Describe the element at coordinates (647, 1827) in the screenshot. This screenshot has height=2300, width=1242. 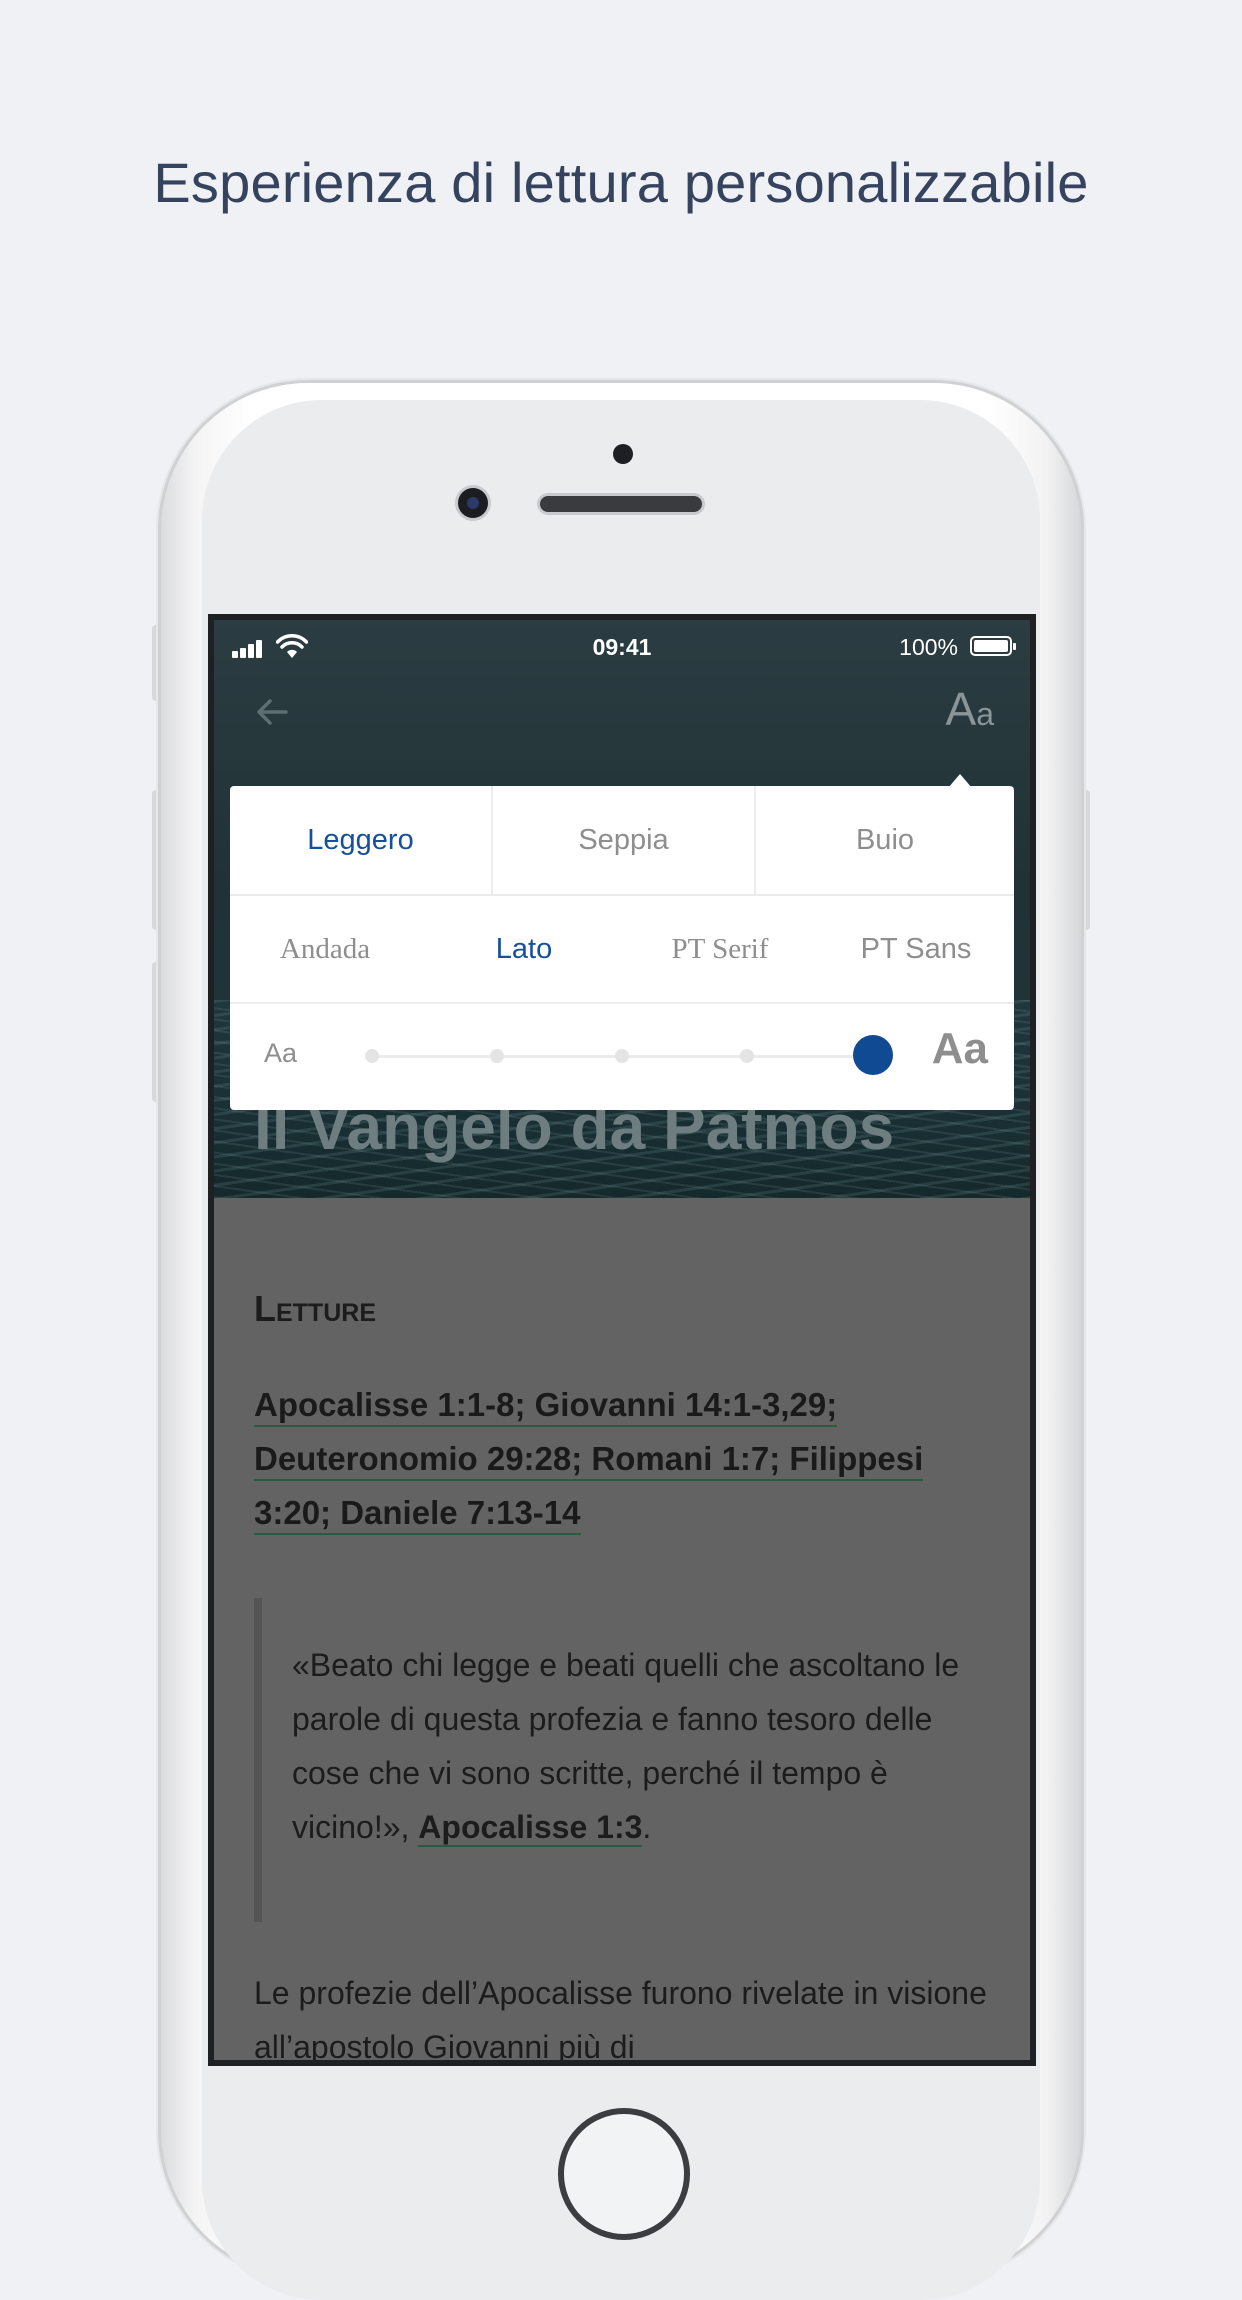
I see `quote-period: .` at that location.